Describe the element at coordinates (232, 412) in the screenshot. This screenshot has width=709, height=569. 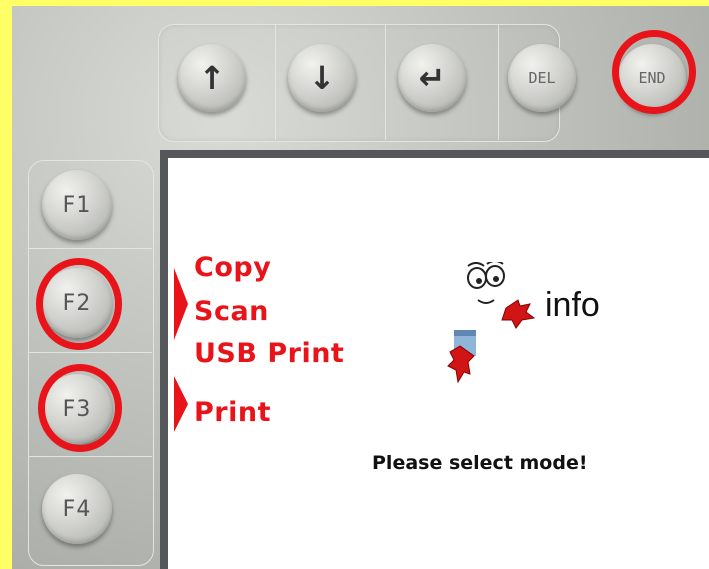
I see `menu-item-print: Print` at that location.